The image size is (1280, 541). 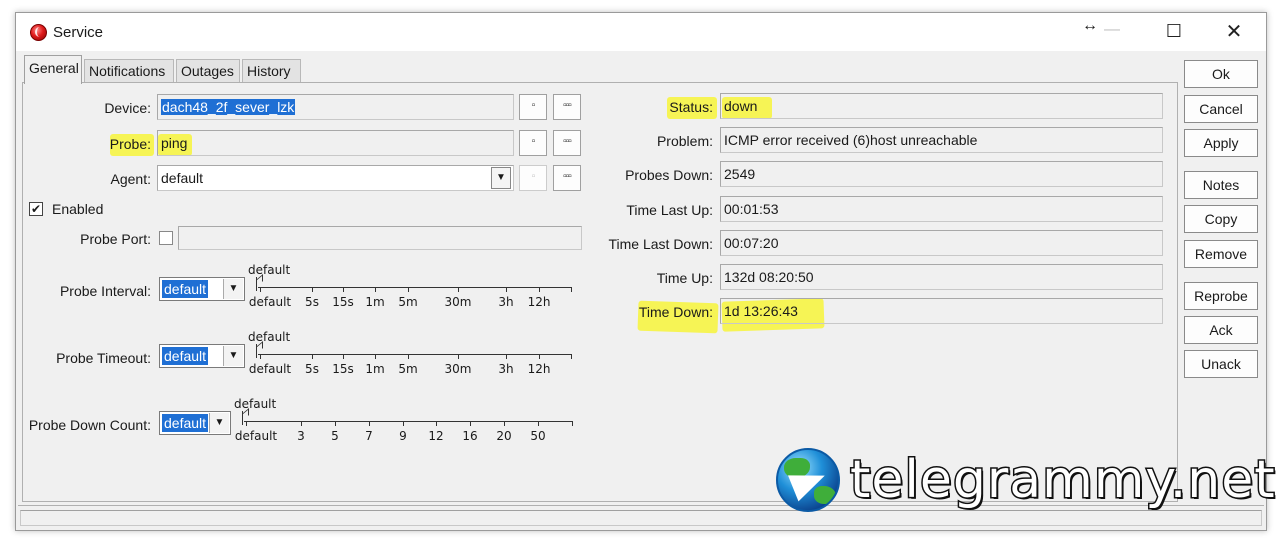 What do you see at coordinates (533, 143) in the screenshot?
I see `probe-small-button: ▫` at bounding box center [533, 143].